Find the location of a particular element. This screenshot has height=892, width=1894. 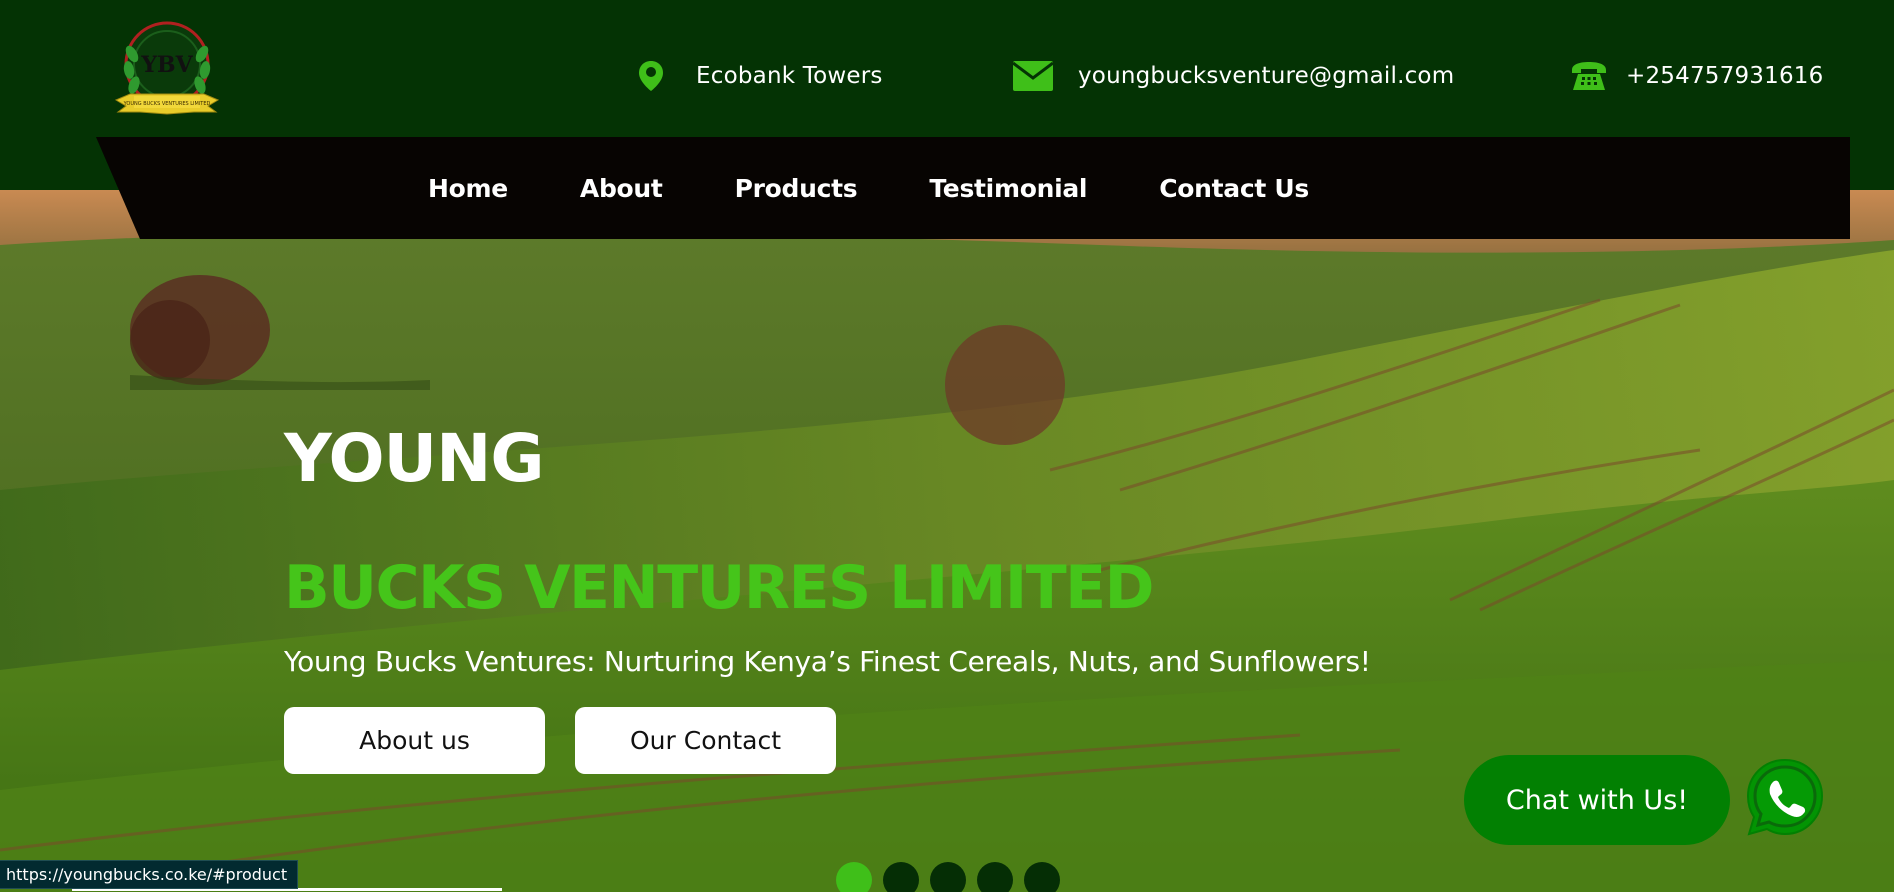

svg-text: YOUNG BUCKS VENTURES LIMITED is located at coordinates (167, 104).